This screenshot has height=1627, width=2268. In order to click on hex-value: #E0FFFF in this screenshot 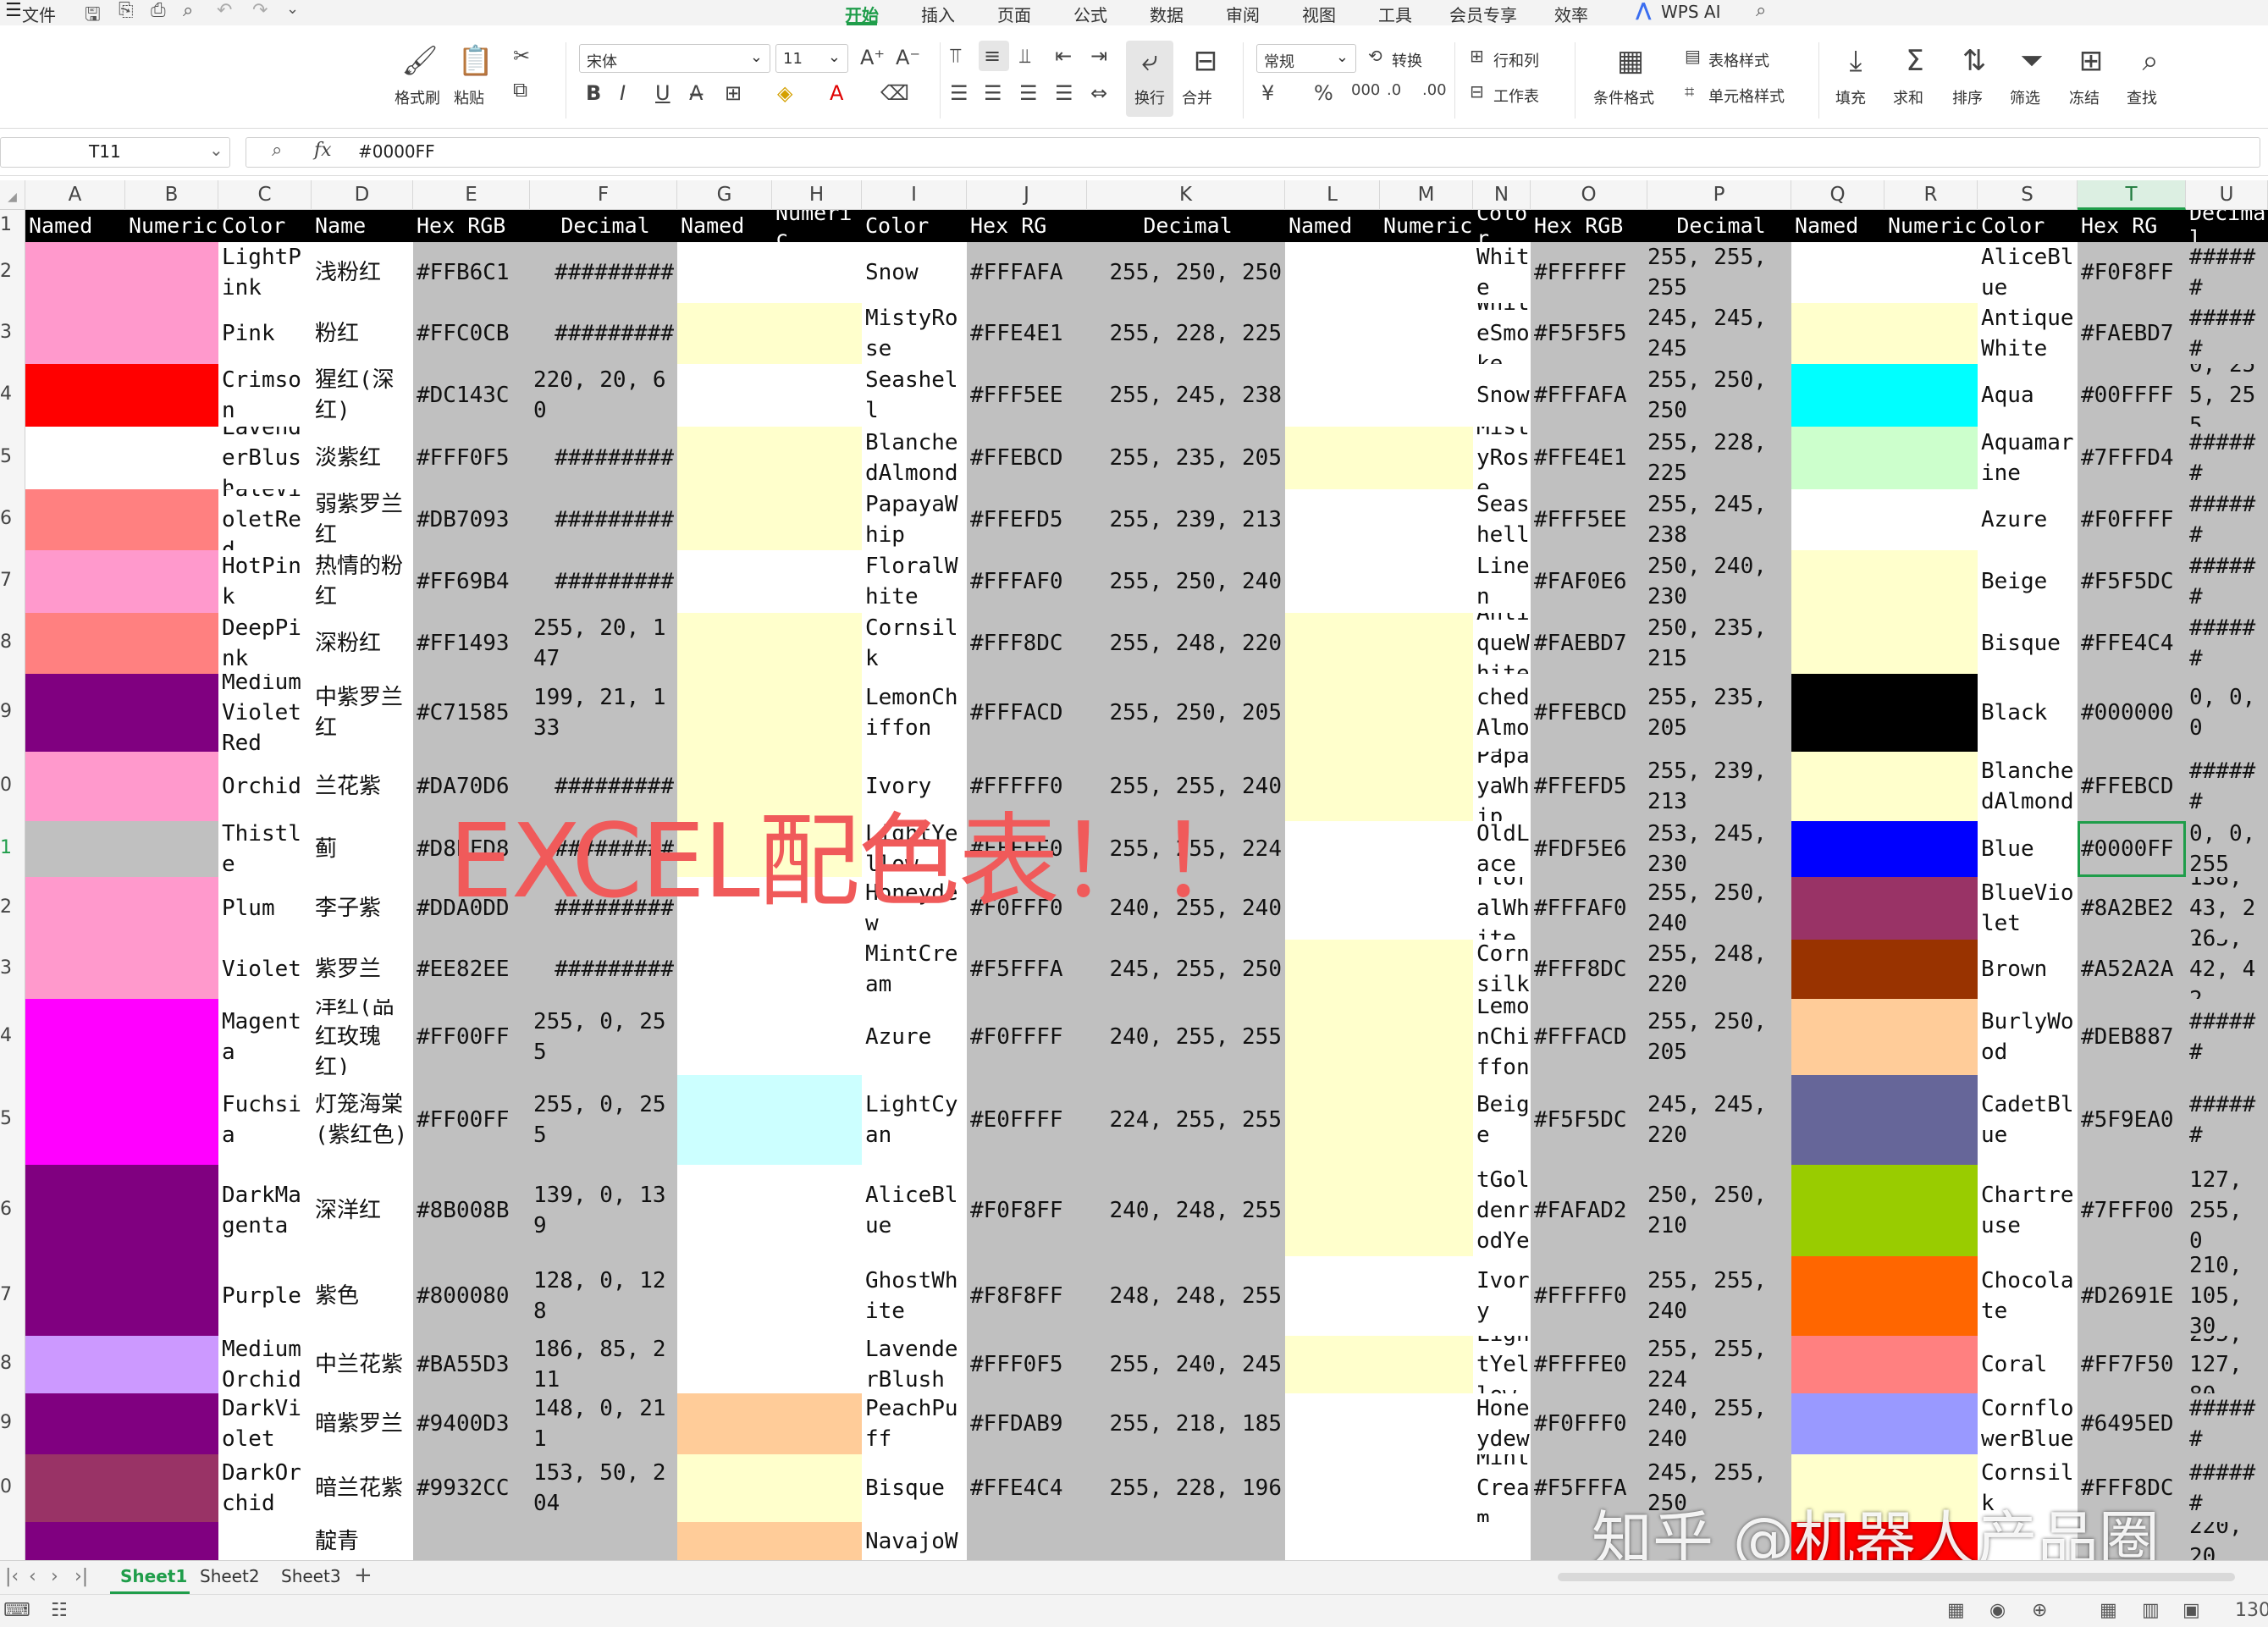, I will do `click(1027, 1120)`.